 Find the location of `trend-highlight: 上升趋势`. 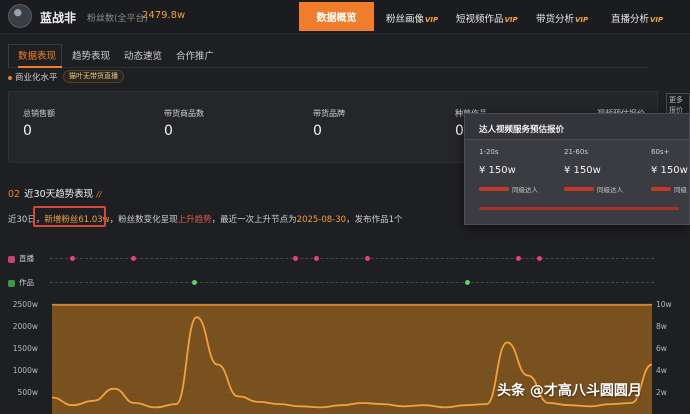

trend-highlight: 上升趋势 is located at coordinates (194, 220).